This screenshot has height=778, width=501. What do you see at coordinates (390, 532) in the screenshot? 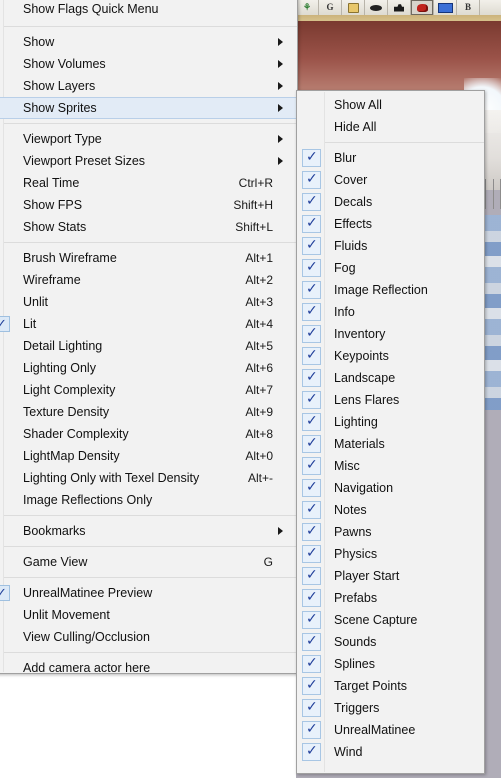
I see `submenu-item-pawns: Pawns` at bounding box center [390, 532].